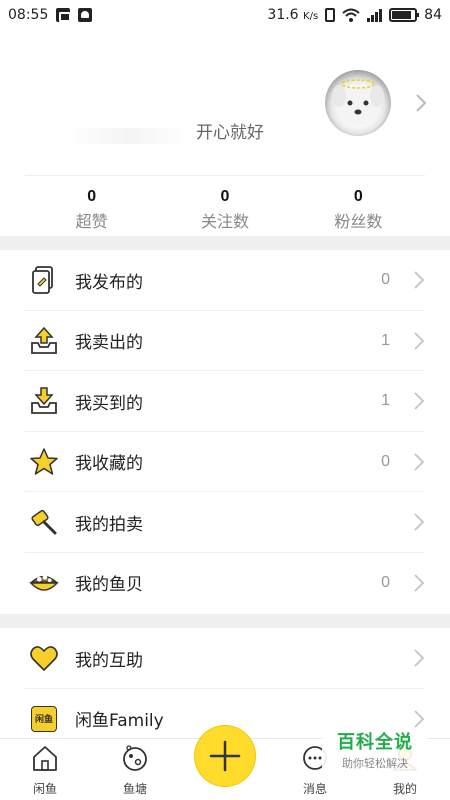  I want to click on dog-photo-icon, so click(358, 102).